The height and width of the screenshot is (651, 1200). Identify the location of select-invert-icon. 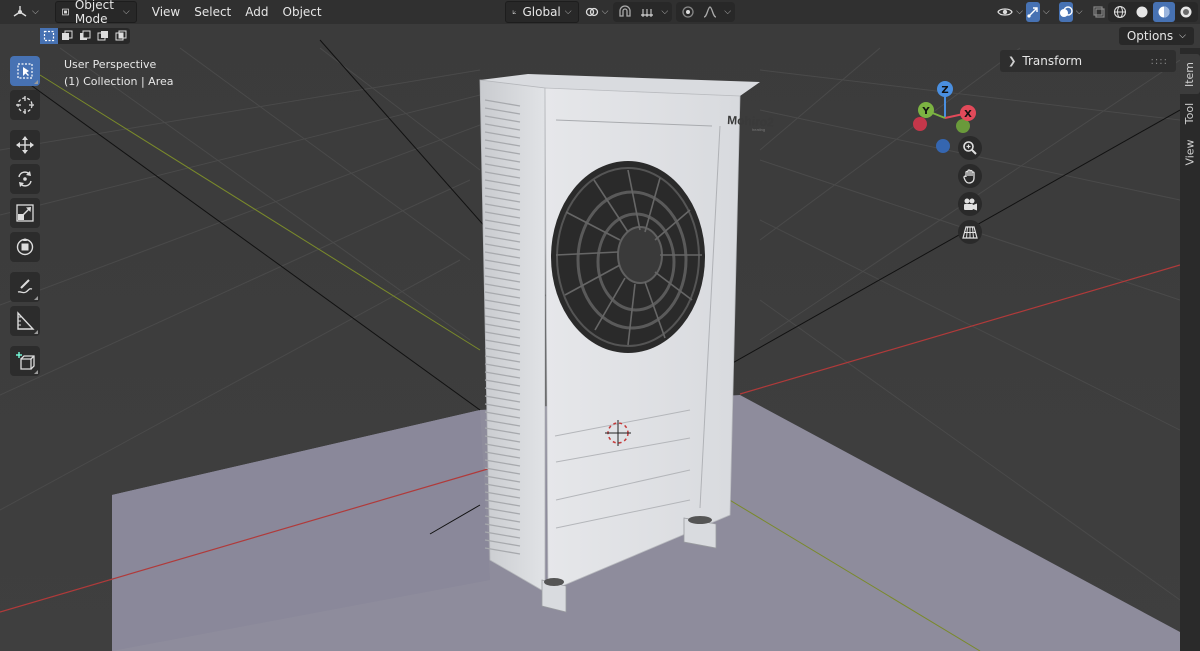
(102, 36).